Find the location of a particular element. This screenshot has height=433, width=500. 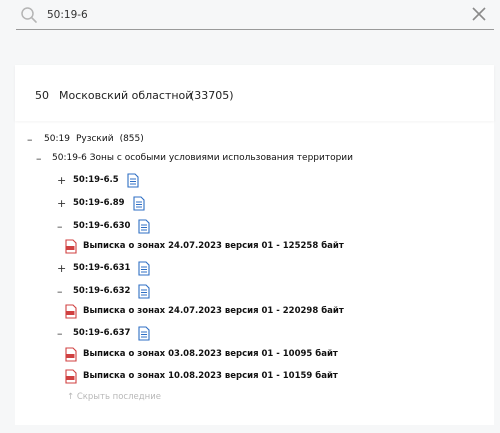

zone-code: 50:19-6.5 is located at coordinates (96, 180).